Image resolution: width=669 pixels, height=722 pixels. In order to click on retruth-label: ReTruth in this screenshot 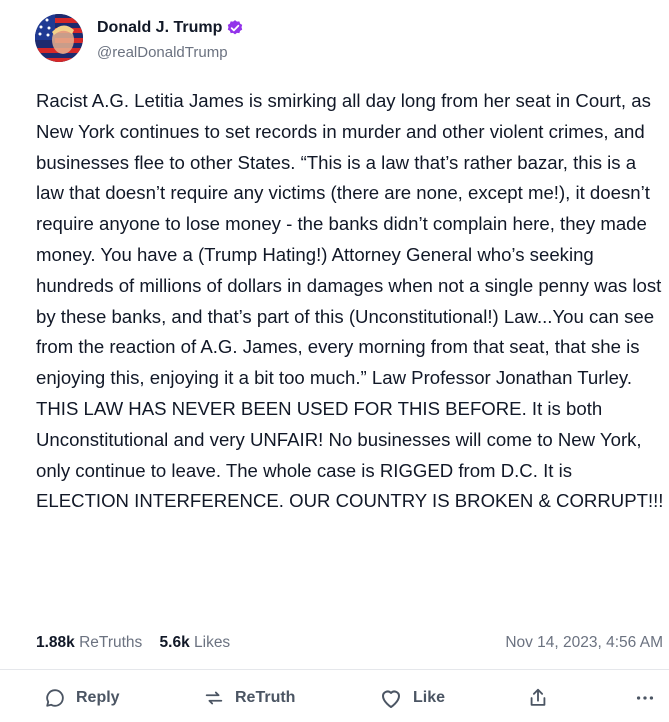, I will do `click(265, 697)`.